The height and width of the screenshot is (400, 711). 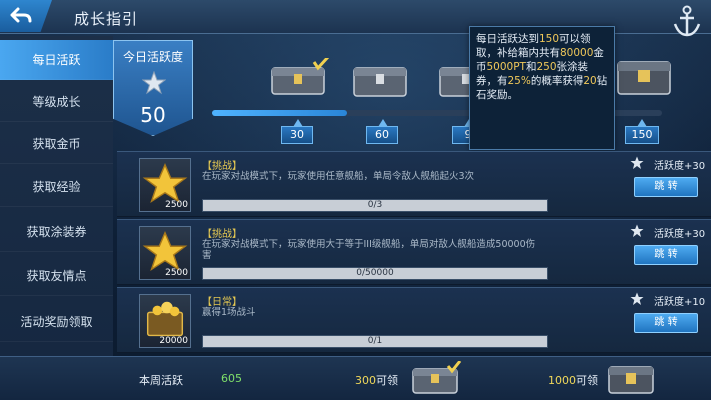 What do you see at coordinates (506, 67) in the screenshot?
I see `tooltip-highlight: 5000PT` at bounding box center [506, 67].